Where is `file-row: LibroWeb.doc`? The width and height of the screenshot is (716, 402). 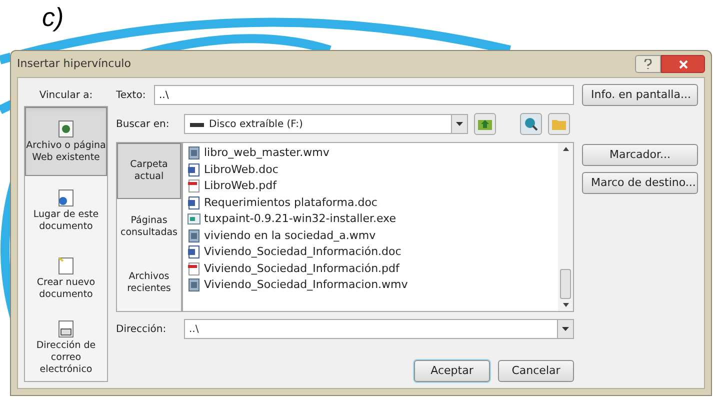 file-row: LibroWeb.doc is located at coordinates (372, 170).